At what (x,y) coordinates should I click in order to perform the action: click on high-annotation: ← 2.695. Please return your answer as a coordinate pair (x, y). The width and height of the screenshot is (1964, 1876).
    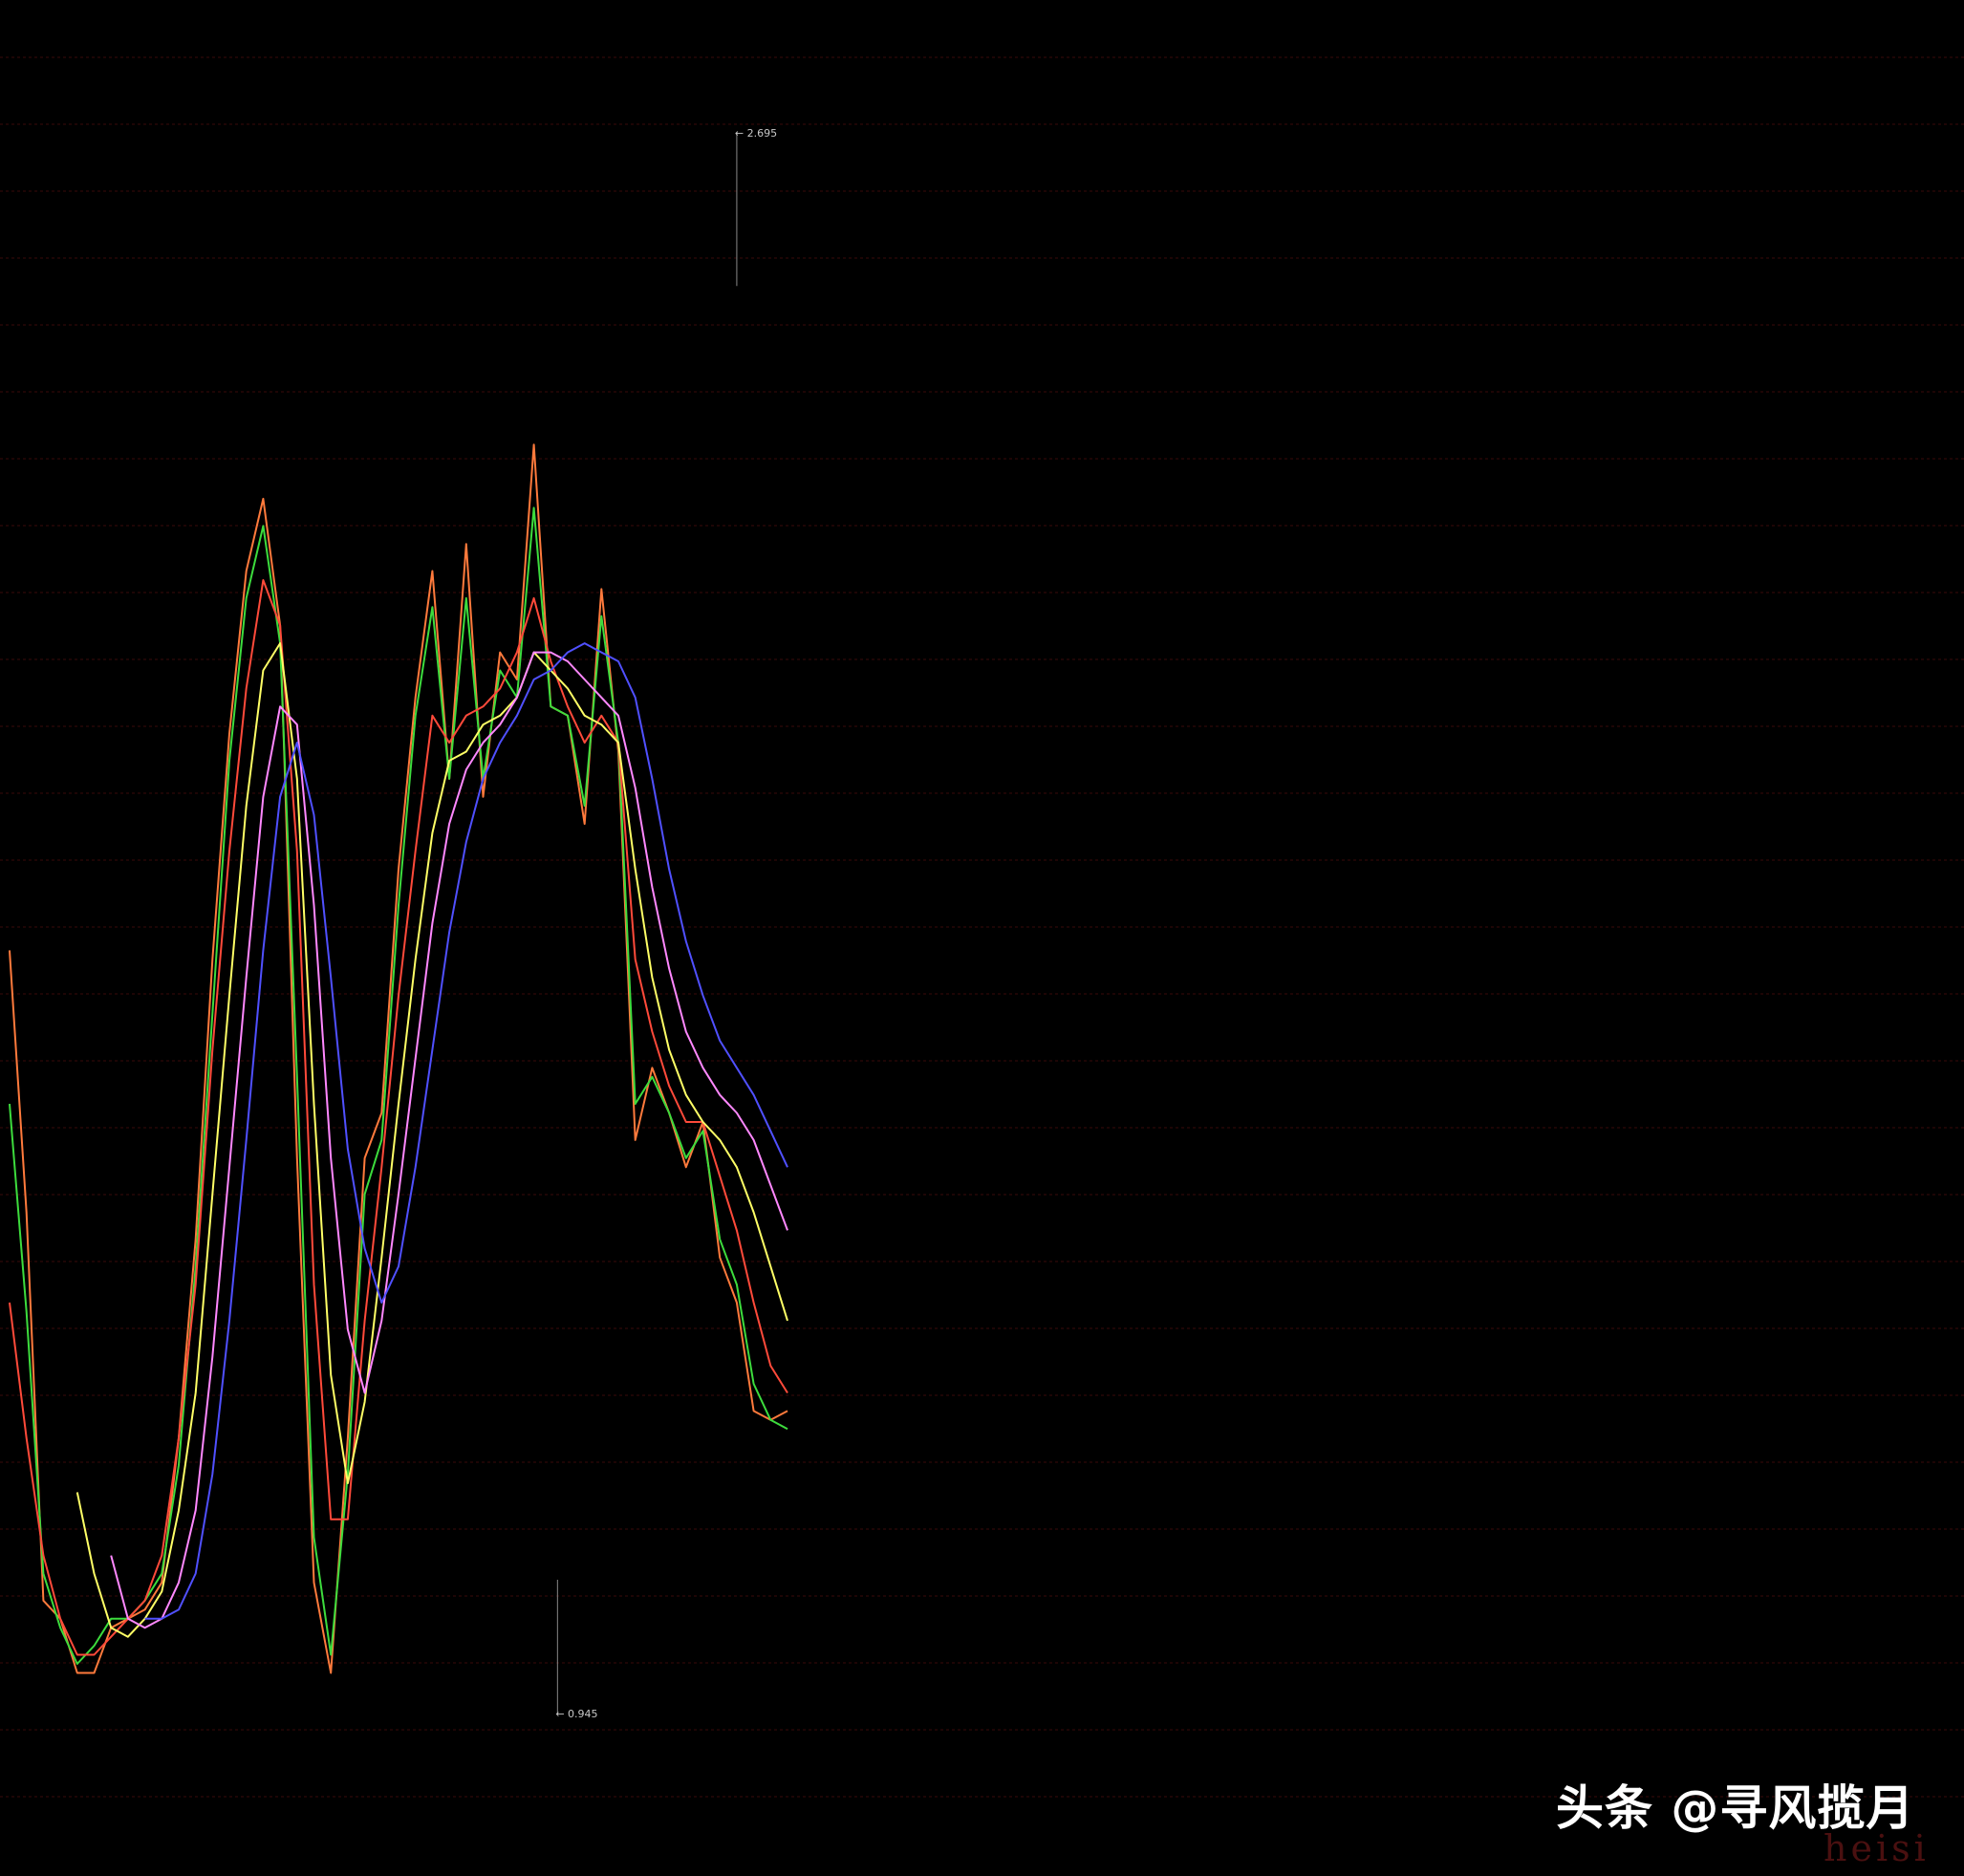
    Looking at the image, I should click on (756, 133).